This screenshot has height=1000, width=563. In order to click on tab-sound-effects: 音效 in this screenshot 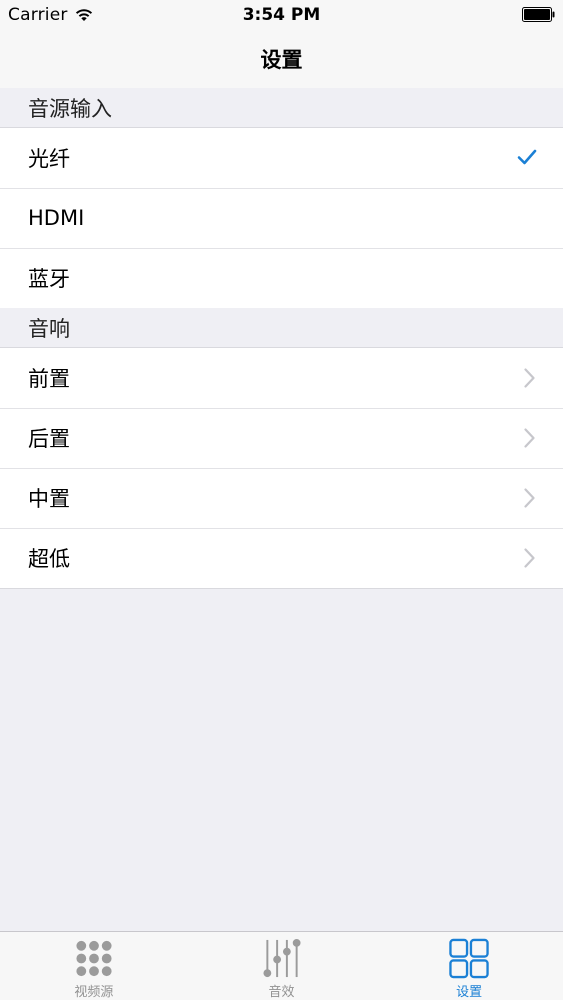, I will do `click(282, 966)`.